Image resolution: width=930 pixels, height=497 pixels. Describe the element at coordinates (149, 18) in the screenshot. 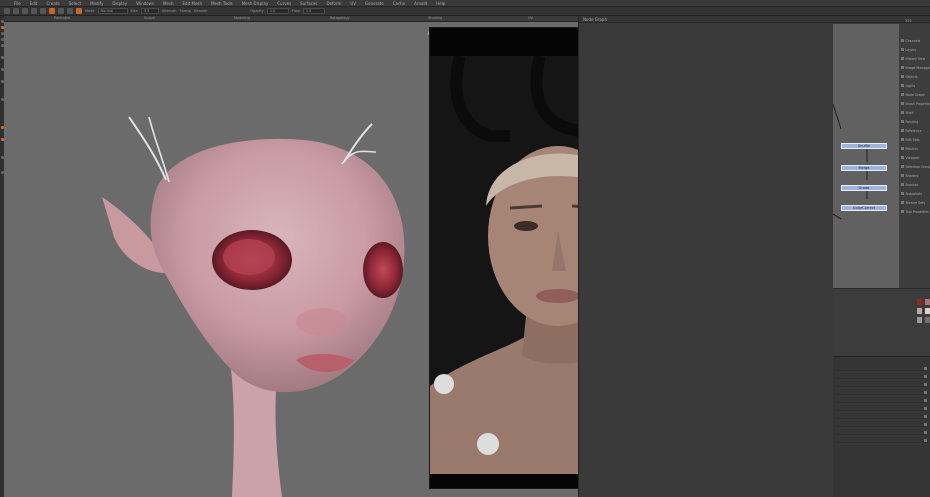

I see `tab-sculpt: Sculpt` at that location.